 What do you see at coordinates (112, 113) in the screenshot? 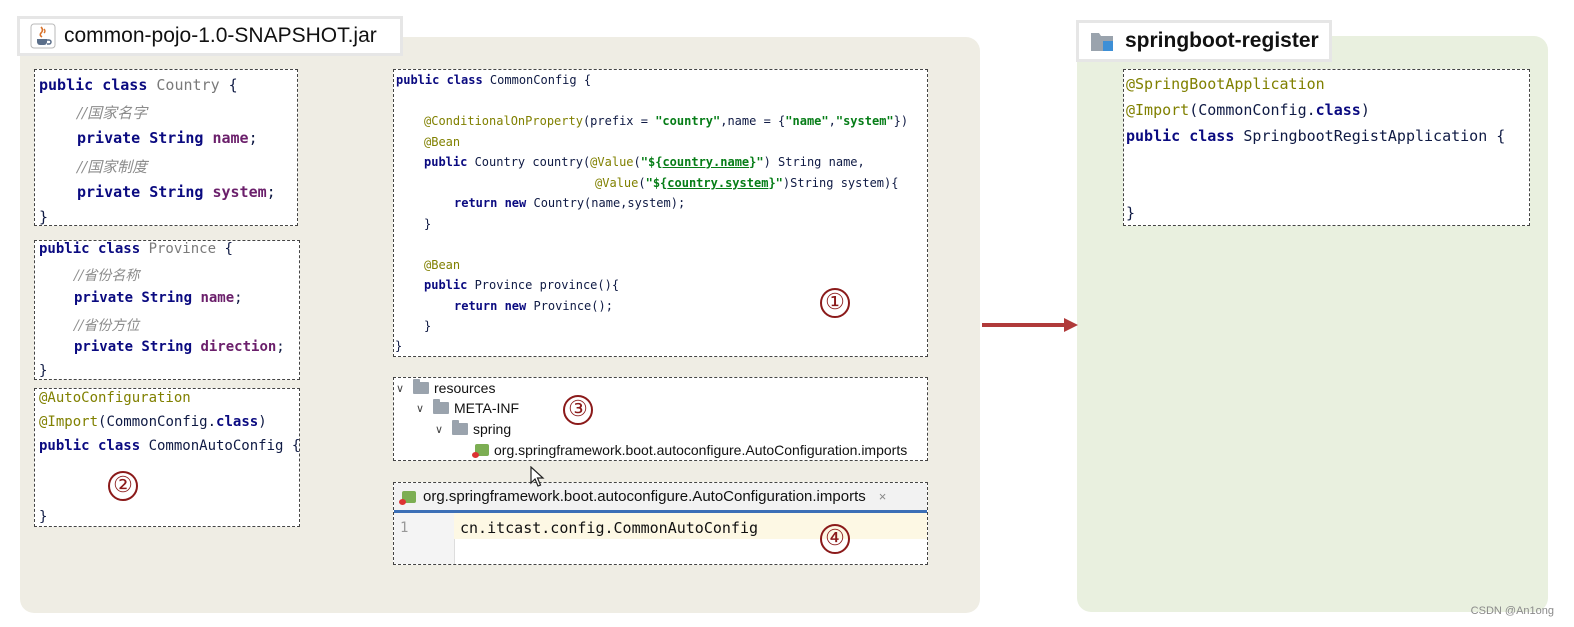
I see `code-comment: //国家名字` at bounding box center [112, 113].